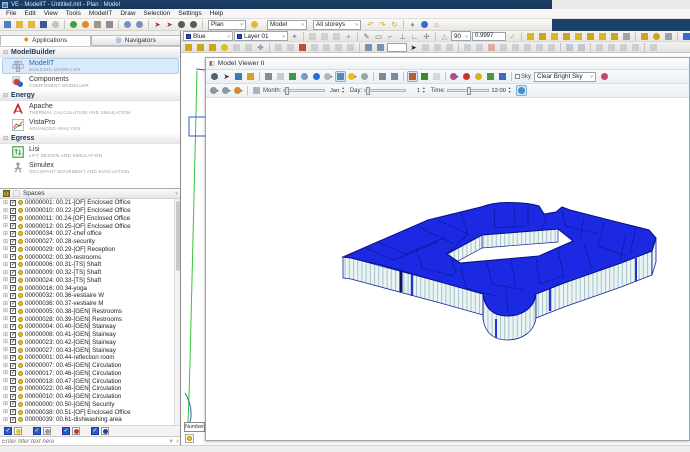 The width and height of the screenshot is (690, 452). What do you see at coordinates (73, 13) in the screenshot?
I see `menu-tools: Tools` at bounding box center [73, 13].